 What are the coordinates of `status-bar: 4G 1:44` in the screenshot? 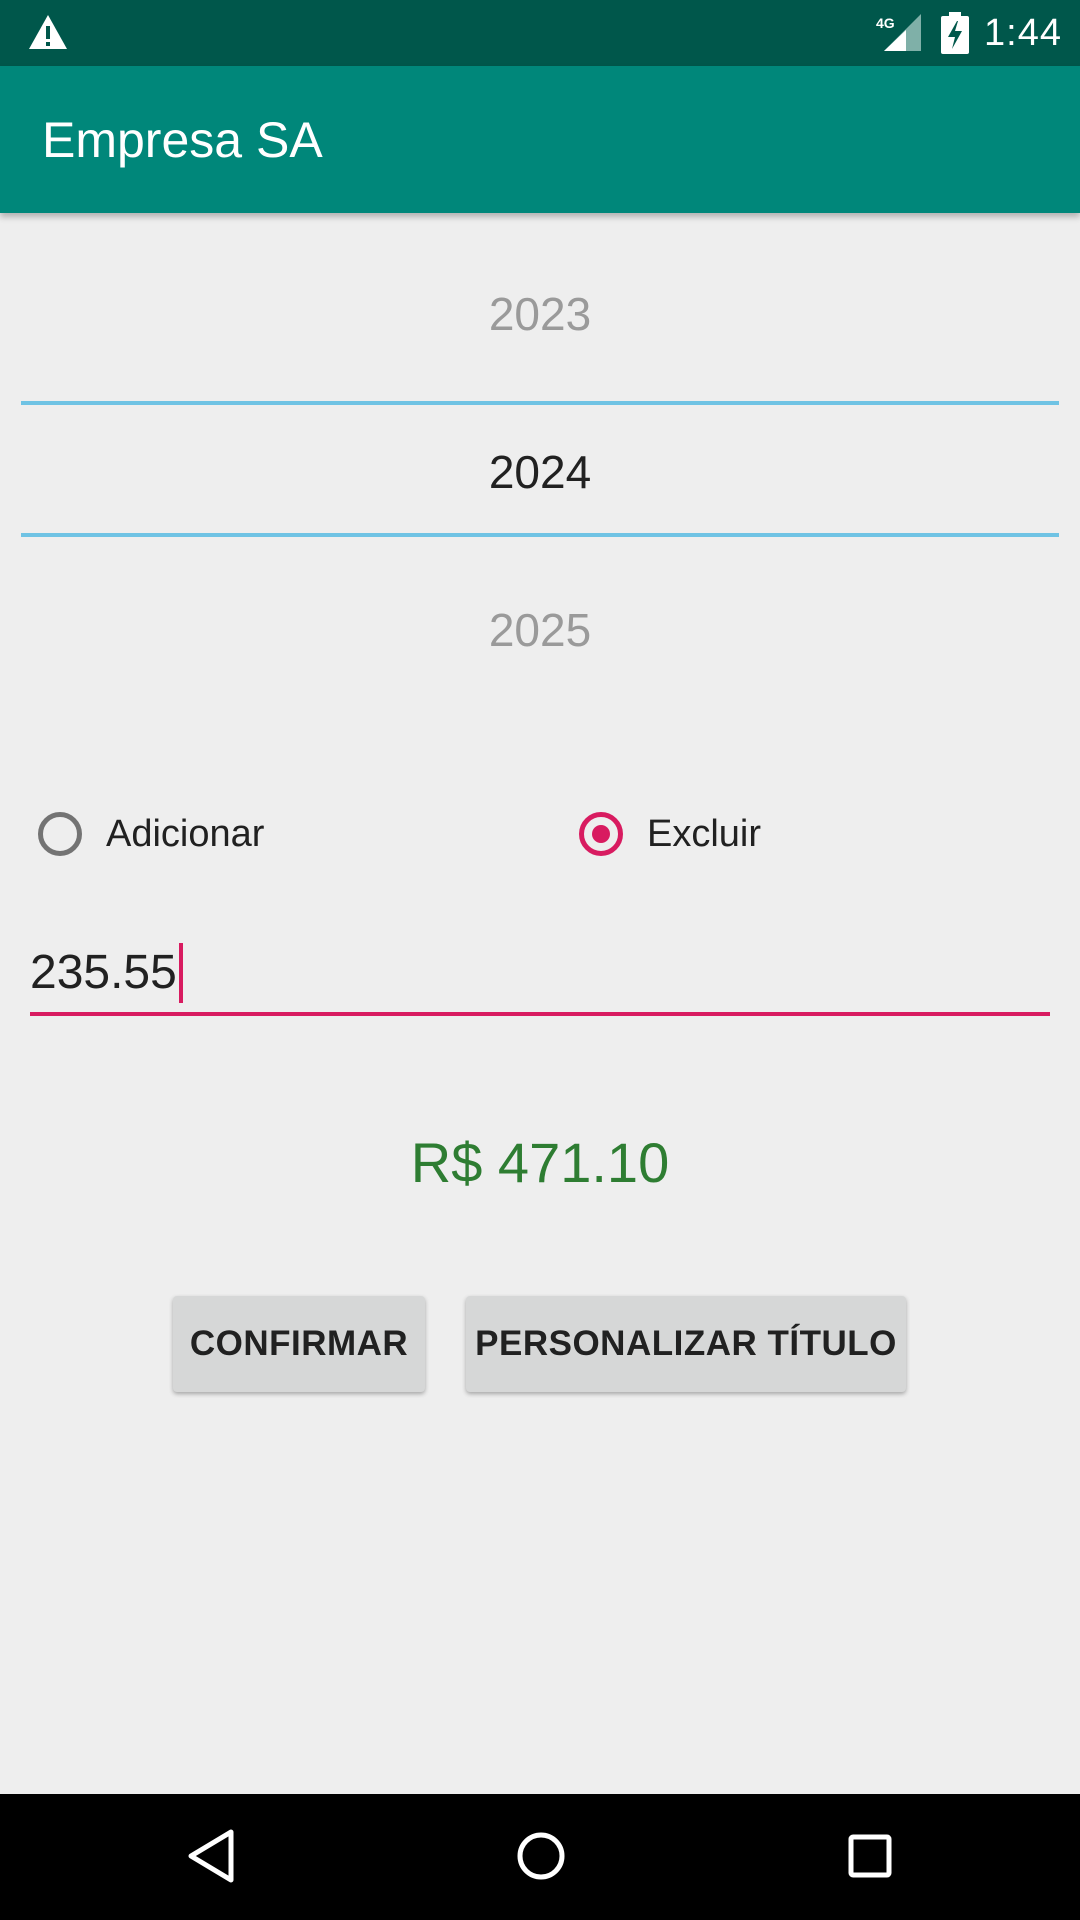 It's located at (540, 33).